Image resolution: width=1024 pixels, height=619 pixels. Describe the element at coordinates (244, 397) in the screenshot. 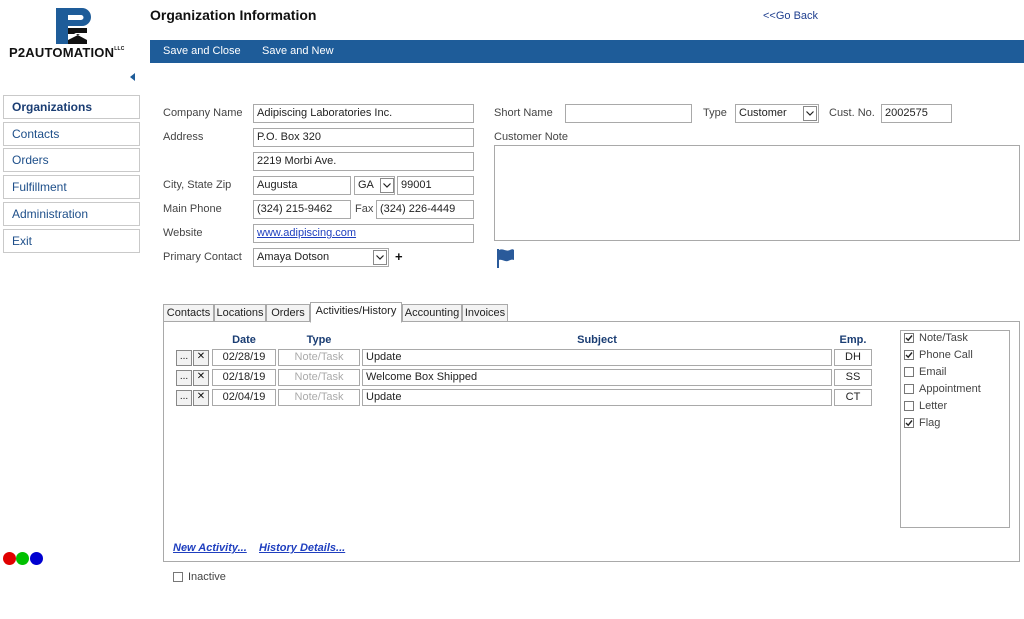

I see `activity-date: 02/04/19` at that location.